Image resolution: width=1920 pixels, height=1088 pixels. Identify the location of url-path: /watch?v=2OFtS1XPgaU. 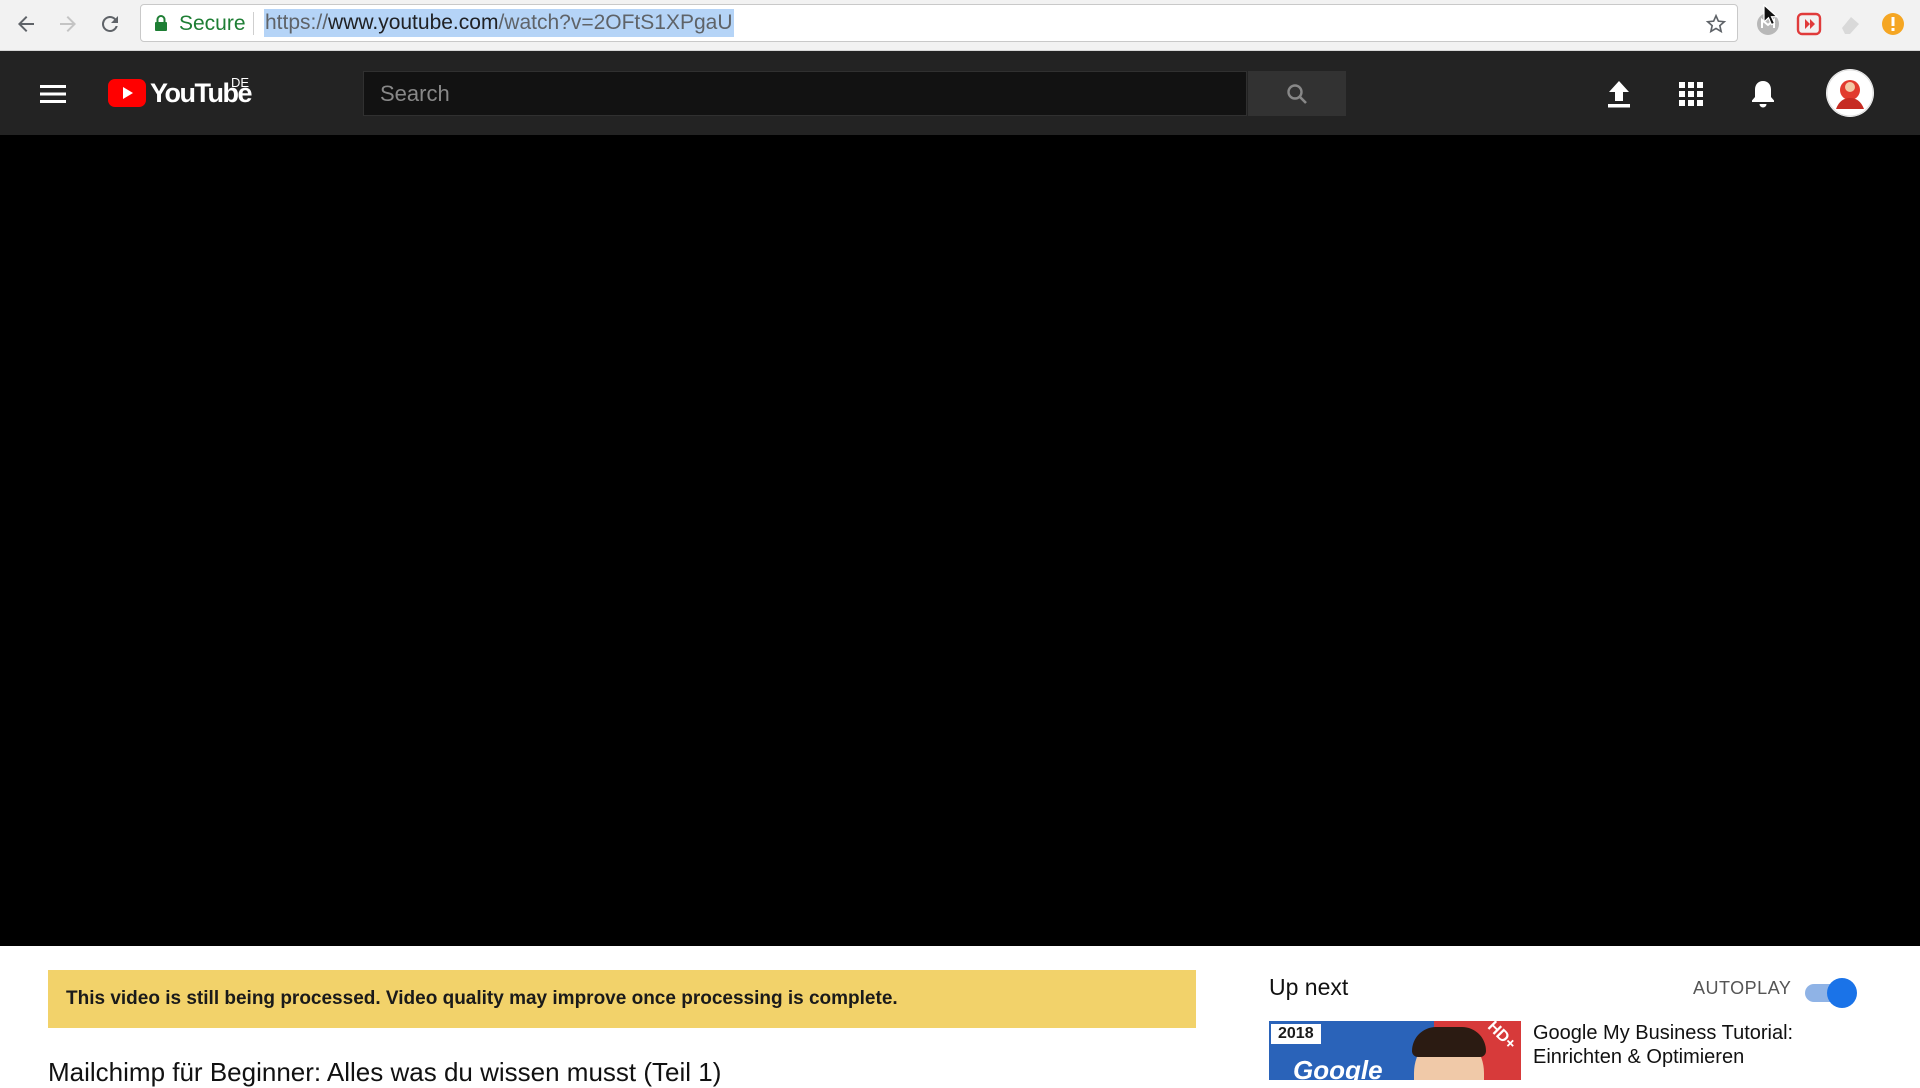
(615, 22).